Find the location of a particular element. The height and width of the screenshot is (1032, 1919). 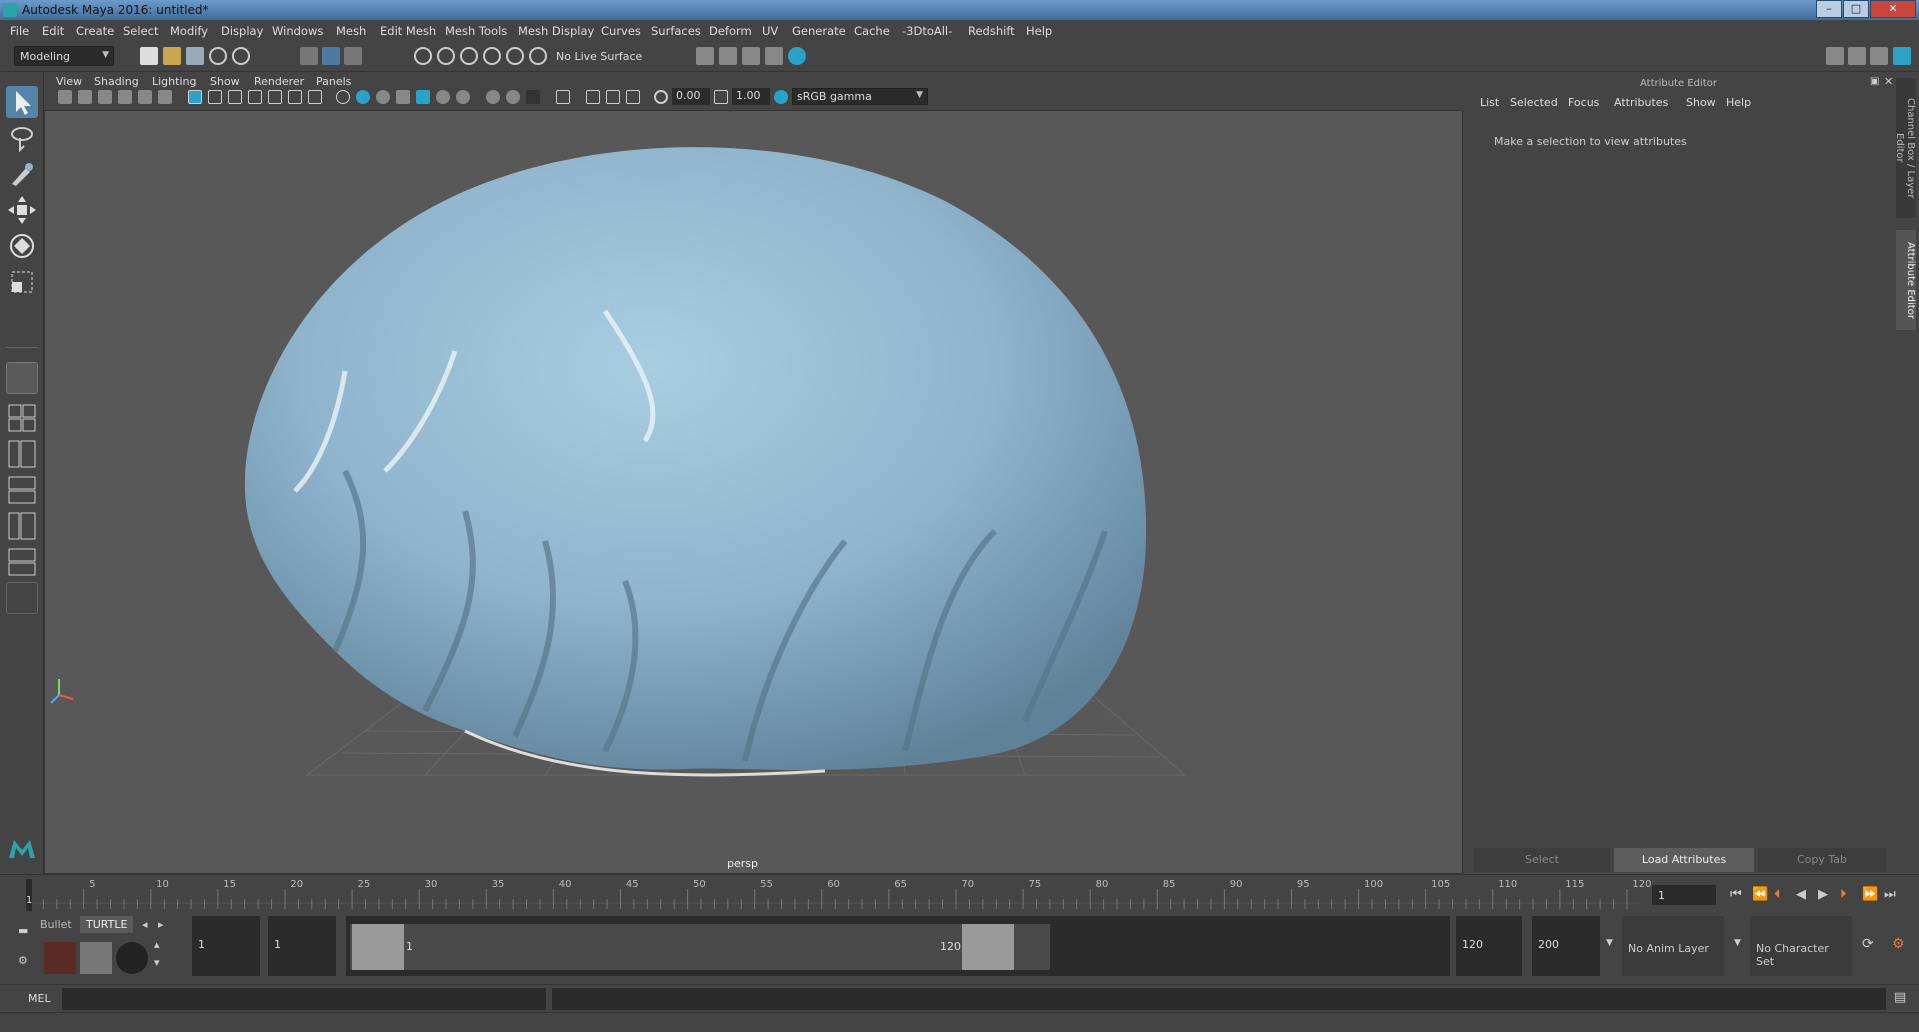

exposure-field: 0.00 is located at coordinates (691, 96).